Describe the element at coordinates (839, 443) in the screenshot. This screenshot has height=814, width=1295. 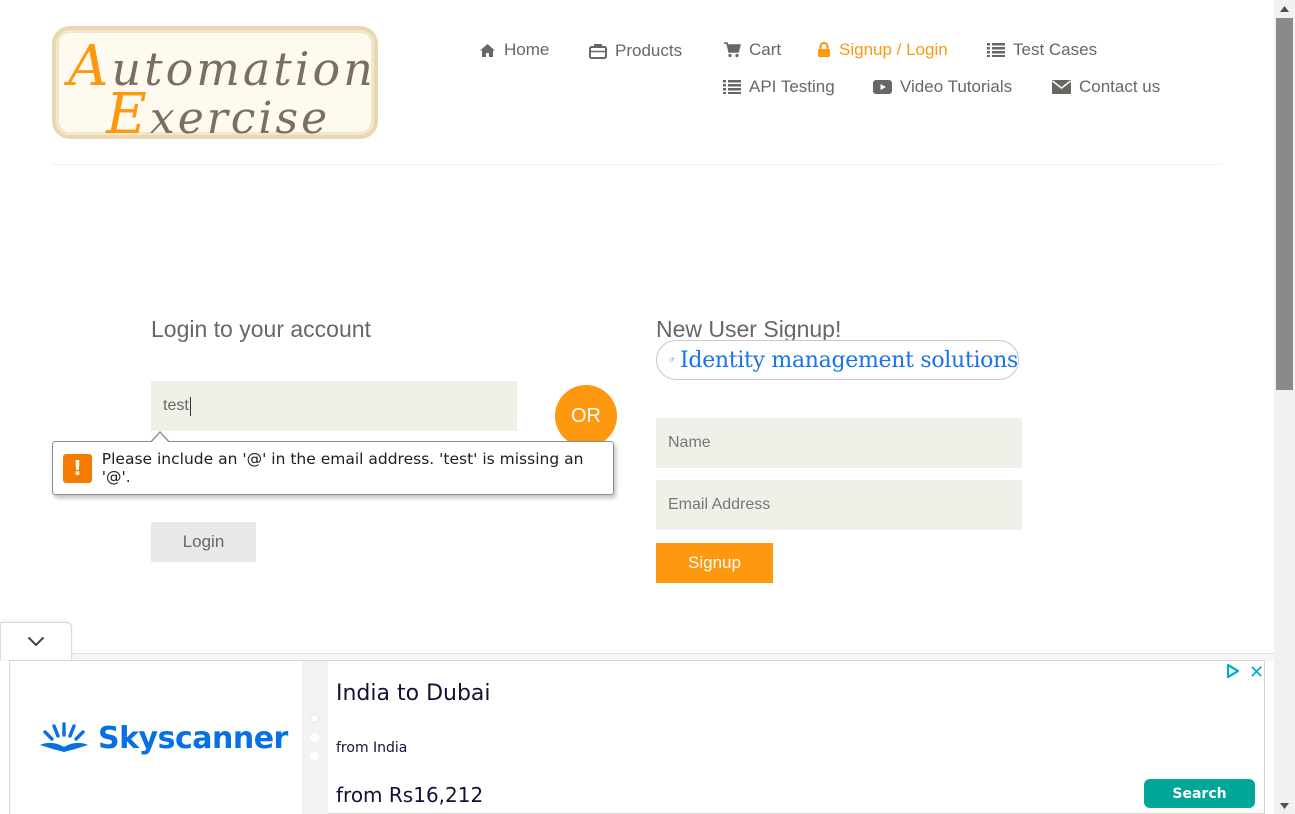
I see `signup-name-input: Name` at that location.